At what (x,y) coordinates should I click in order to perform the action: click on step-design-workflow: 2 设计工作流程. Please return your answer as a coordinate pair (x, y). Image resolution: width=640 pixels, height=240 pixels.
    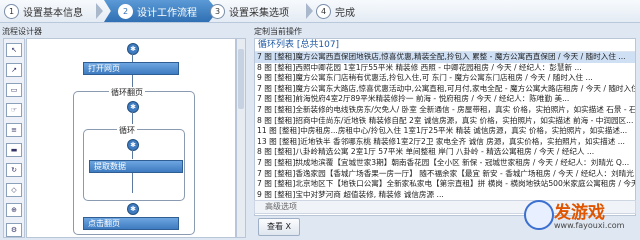
    Looking at the image, I should click on (161, 11).